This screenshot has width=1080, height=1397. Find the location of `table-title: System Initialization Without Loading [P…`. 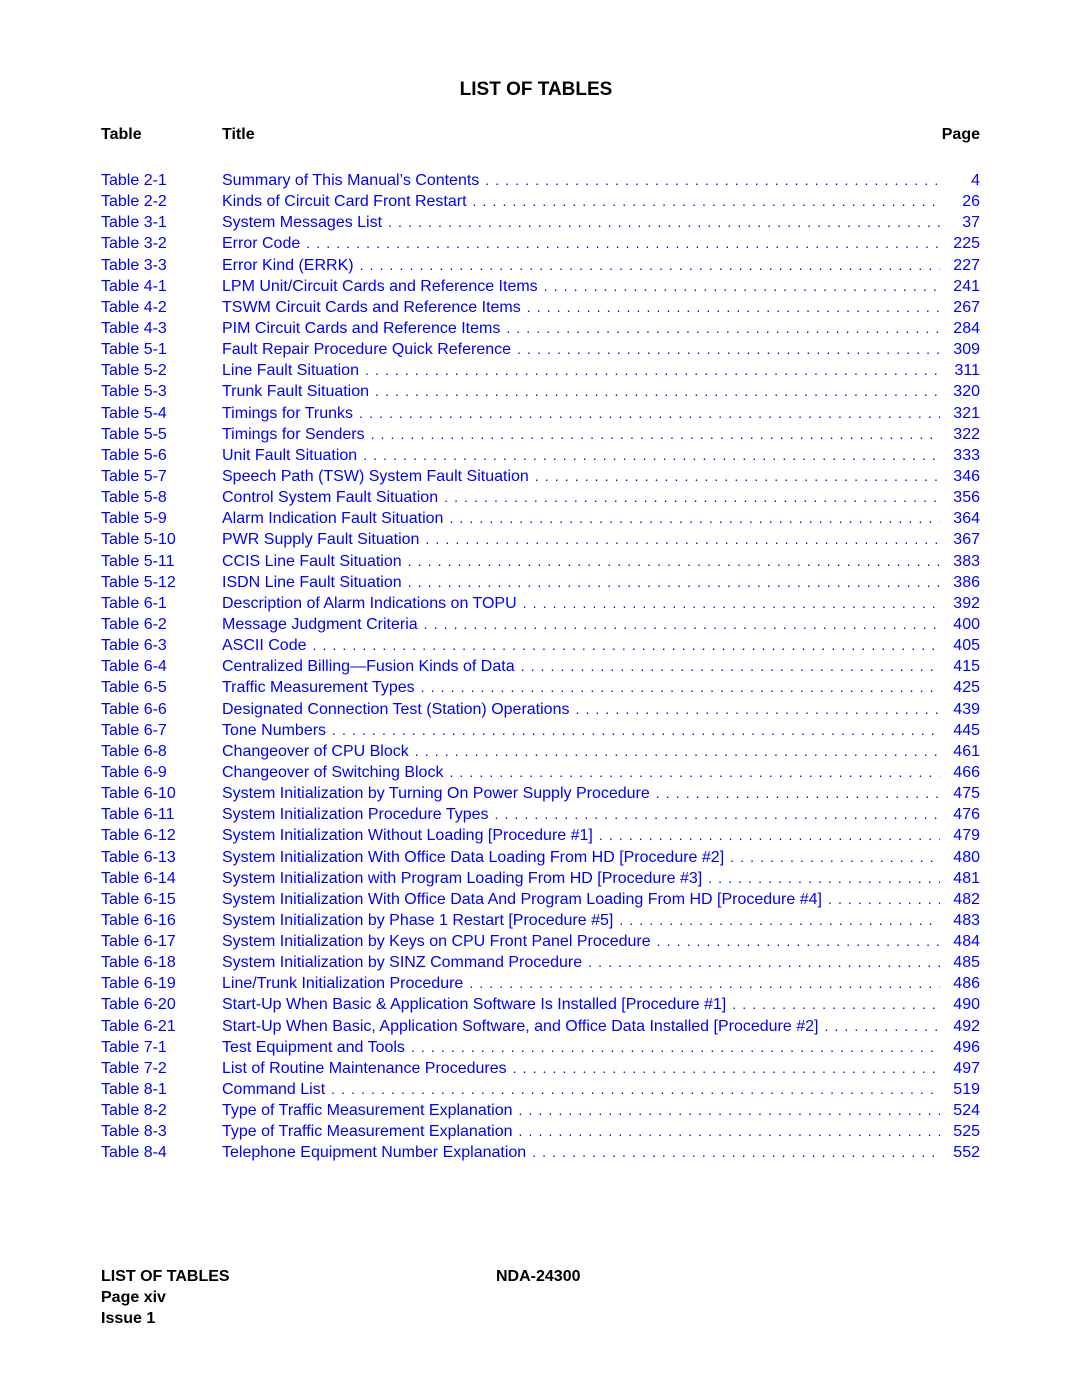

table-title: System Initialization Without Loading [P… is located at coordinates (410, 835).